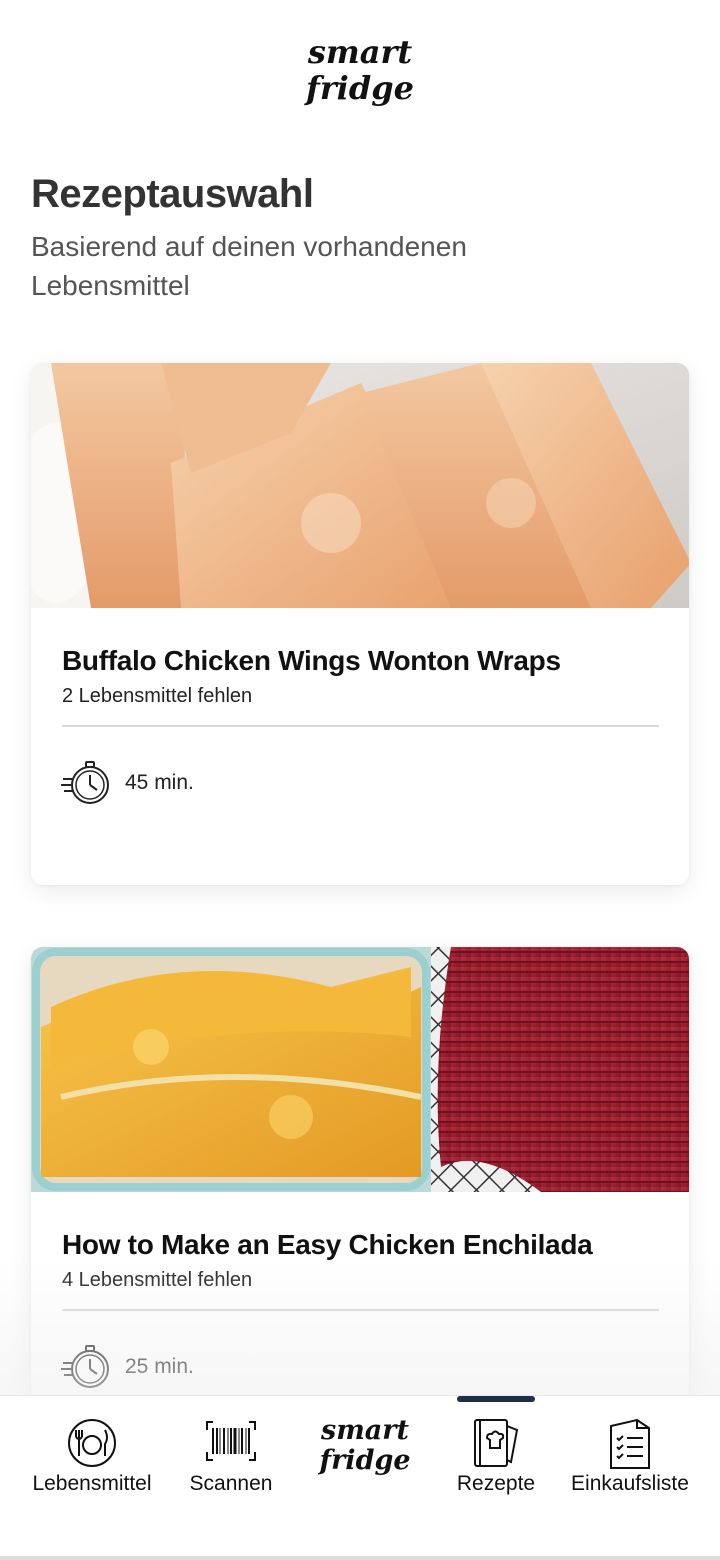  I want to click on recipe-book-icon, so click(496, 1446).